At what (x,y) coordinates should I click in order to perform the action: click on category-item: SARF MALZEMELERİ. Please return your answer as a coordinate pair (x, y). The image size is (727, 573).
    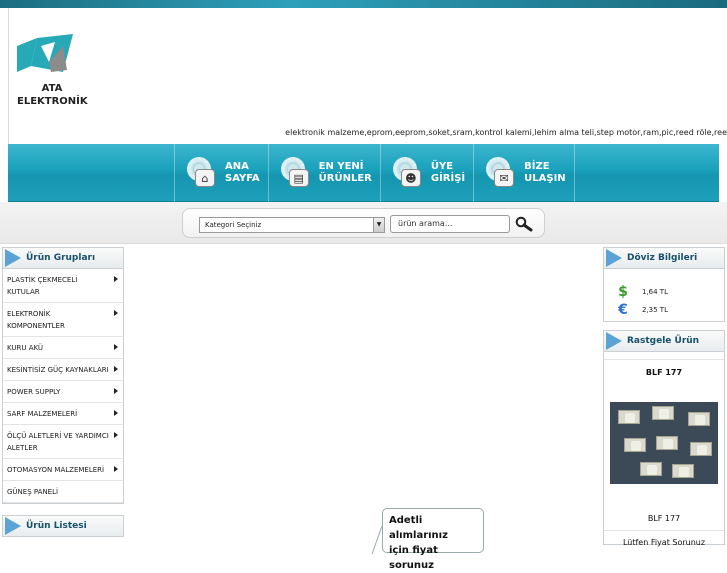
    Looking at the image, I should click on (63, 414).